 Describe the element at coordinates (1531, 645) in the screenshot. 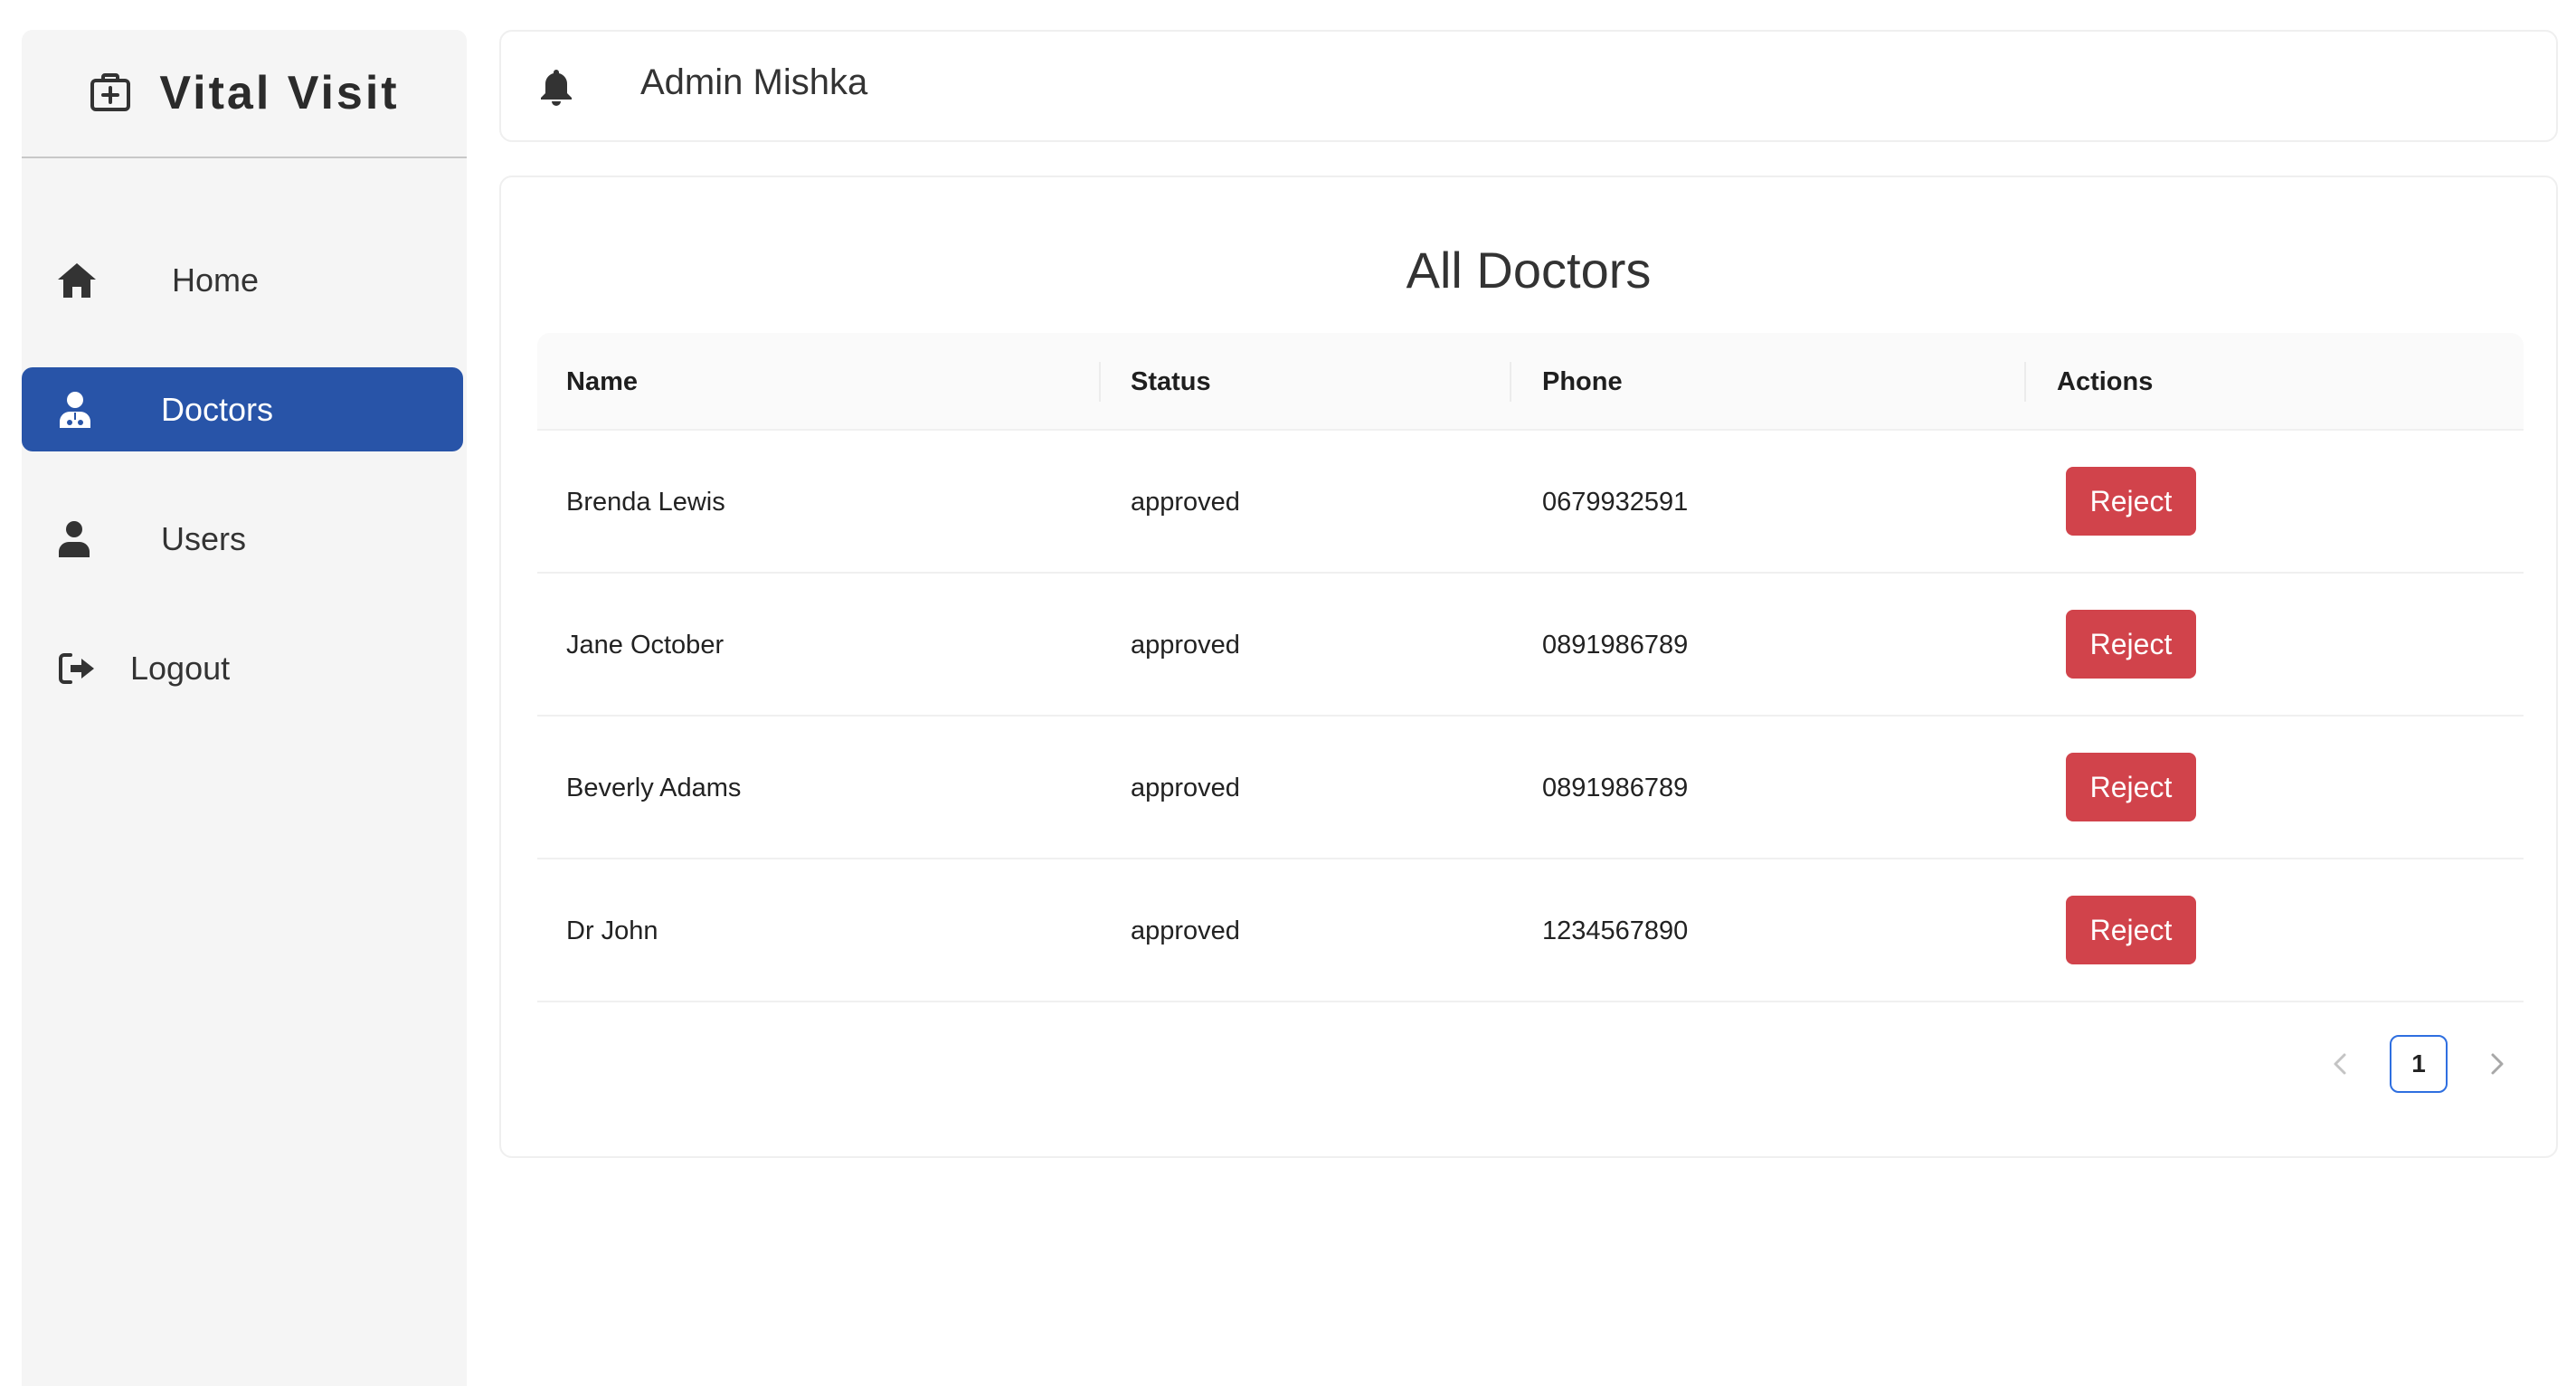

I see `table-row: Jane October approved 0891986789 Reject` at that location.